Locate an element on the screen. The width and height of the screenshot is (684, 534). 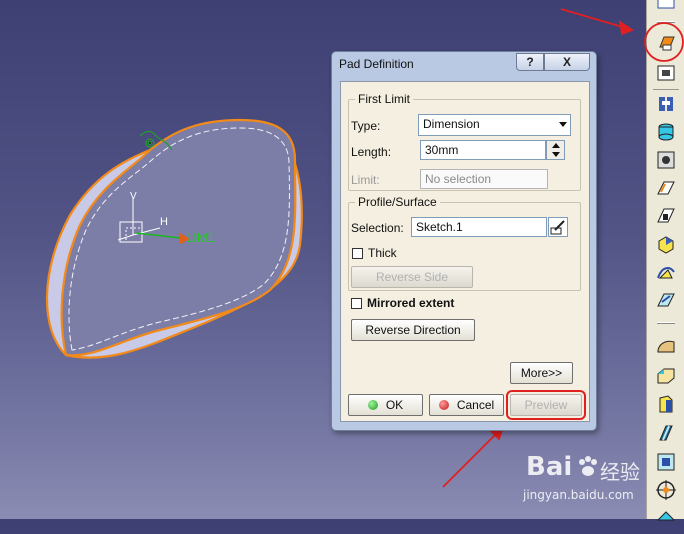
chamfer-icon is located at coordinates (666, 376).